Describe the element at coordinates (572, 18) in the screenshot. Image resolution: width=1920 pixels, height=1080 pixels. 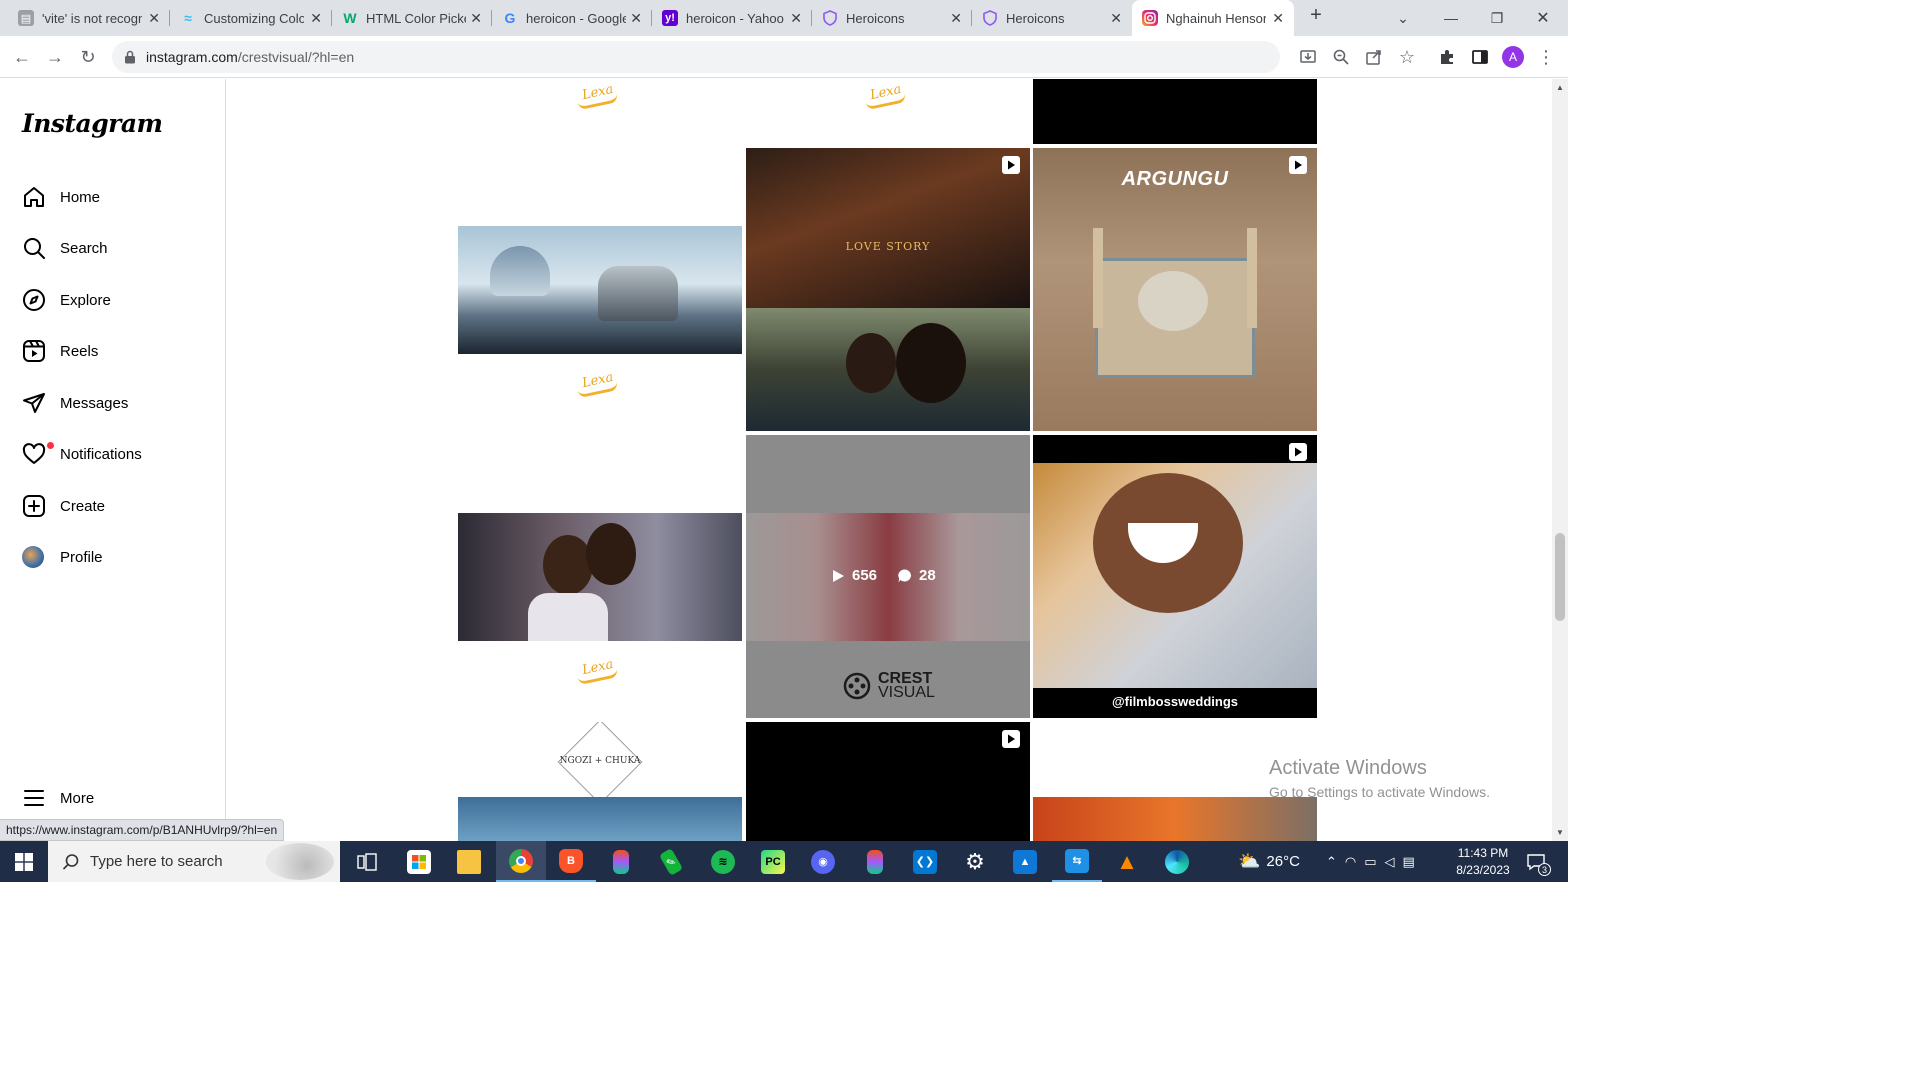
I see `browser-tab: G heroicon - Google Search ✕` at that location.